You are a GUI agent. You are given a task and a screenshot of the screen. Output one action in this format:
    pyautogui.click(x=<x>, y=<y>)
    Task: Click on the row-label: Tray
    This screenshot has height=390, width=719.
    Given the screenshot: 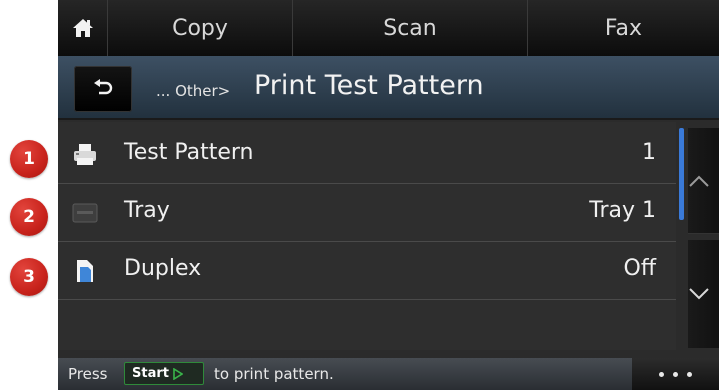 What is the action you would take?
    pyautogui.click(x=147, y=210)
    